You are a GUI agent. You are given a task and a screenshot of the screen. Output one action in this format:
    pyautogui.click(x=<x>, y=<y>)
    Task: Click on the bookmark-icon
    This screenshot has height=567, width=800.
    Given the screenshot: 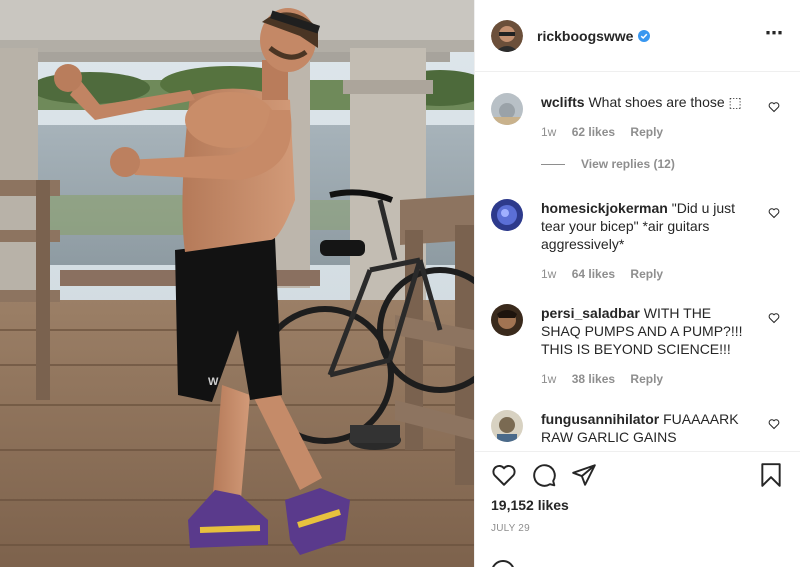 What is the action you would take?
    pyautogui.click(x=771, y=475)
    